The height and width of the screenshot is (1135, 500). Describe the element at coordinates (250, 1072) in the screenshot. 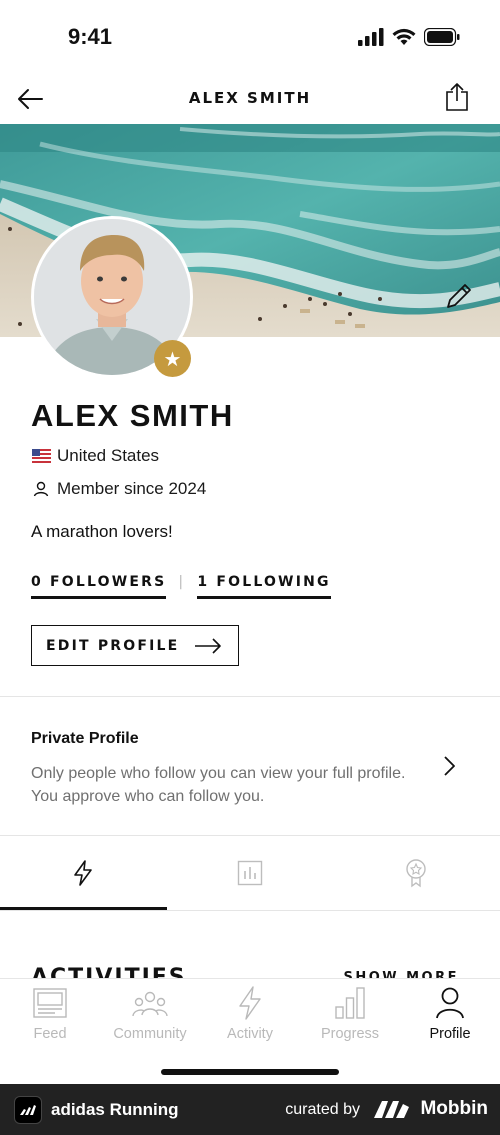

I see `home-indicator` at that location.